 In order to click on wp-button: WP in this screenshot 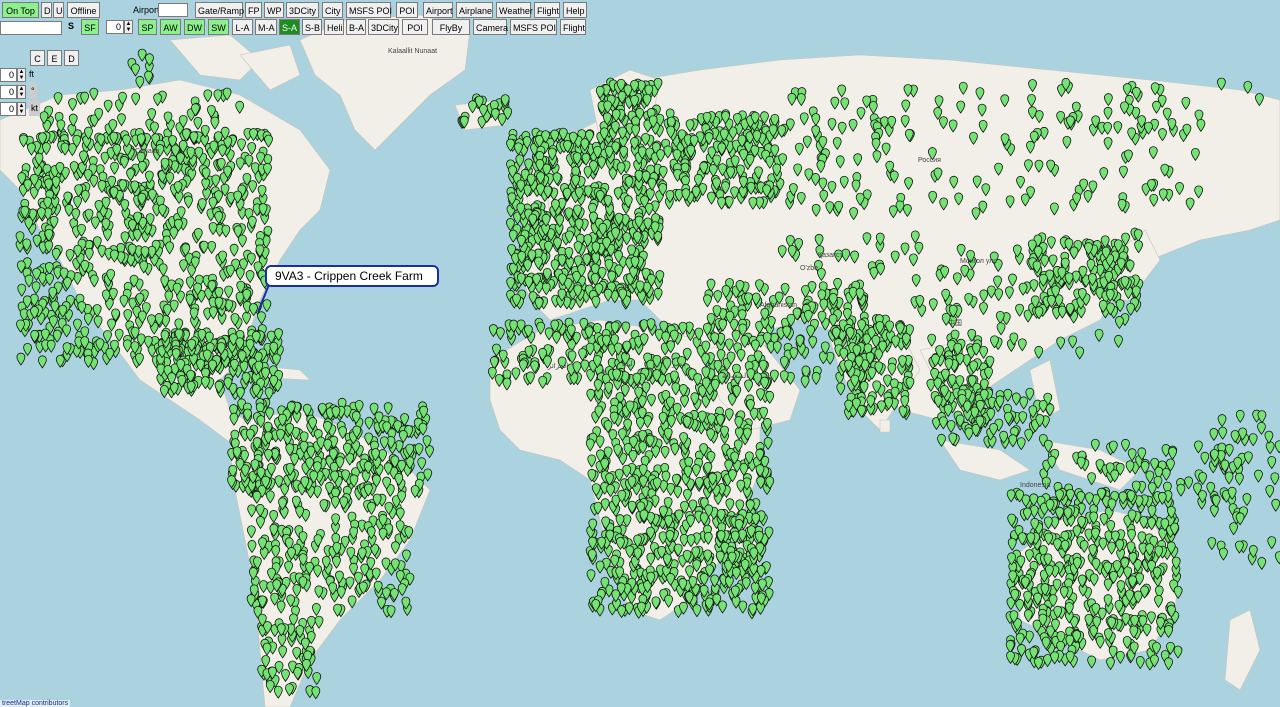, I will do `click(274, 10)`.